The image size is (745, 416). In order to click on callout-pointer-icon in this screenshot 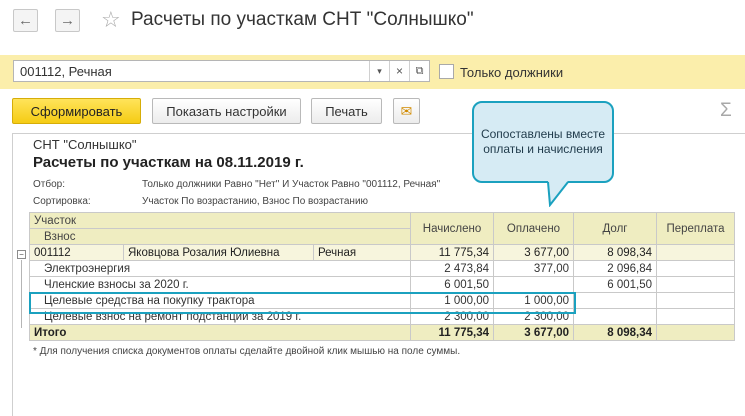, I will do `click(558, 194)`.